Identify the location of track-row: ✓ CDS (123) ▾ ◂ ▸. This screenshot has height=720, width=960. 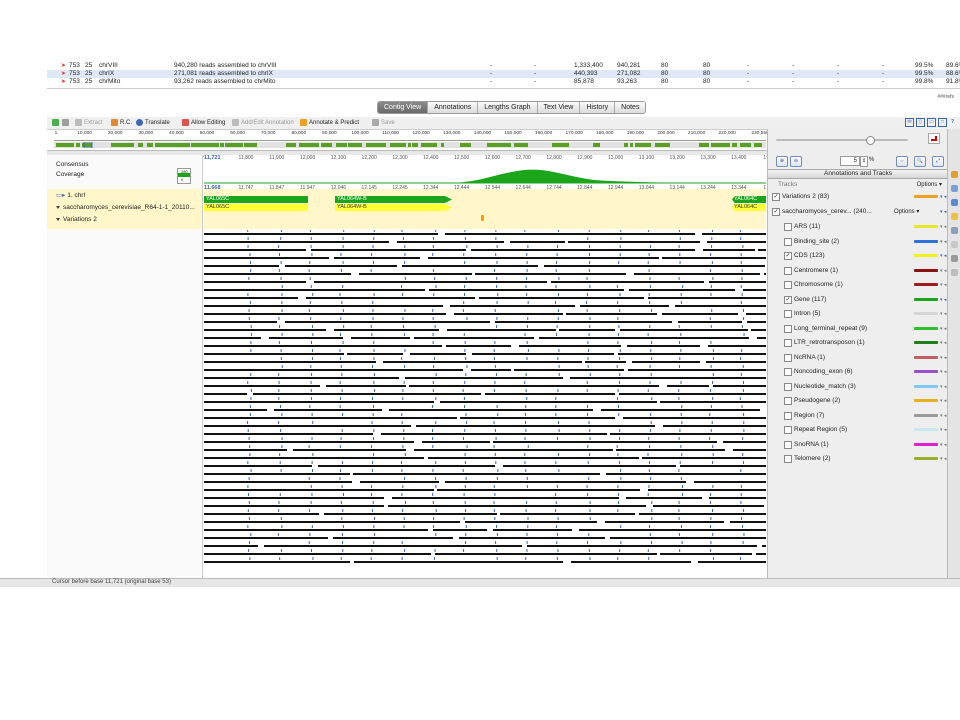
(861, 256).